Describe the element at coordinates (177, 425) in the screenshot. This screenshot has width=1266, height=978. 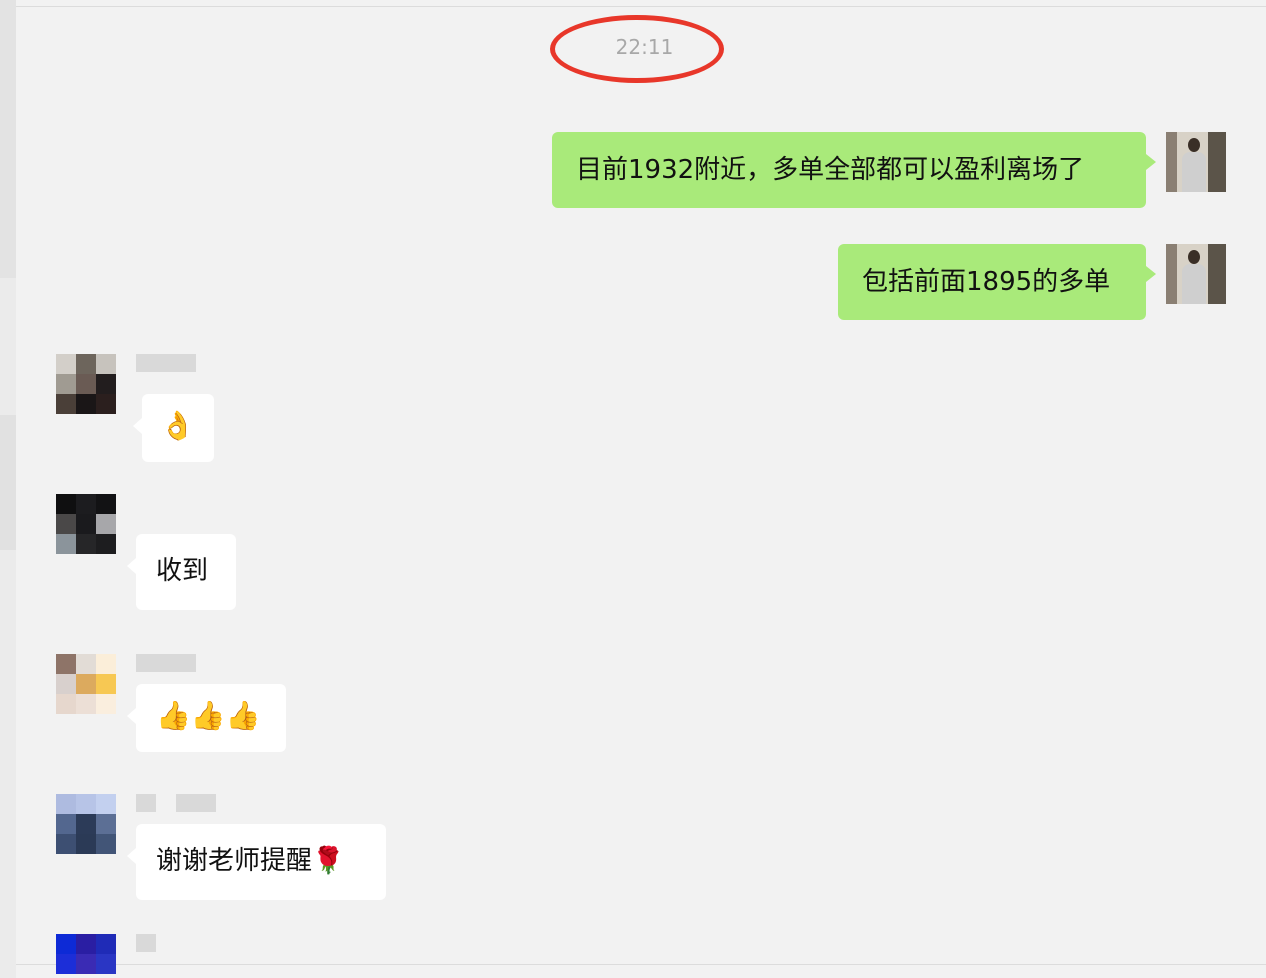
I see `message-text: 👌` at that location.